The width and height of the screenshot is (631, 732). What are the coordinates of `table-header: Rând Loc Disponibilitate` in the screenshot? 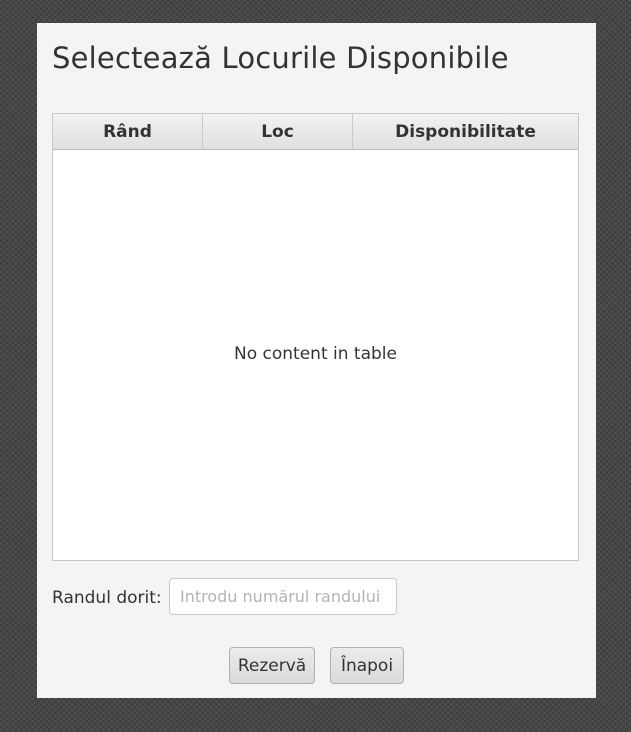 It's located at (315, 132).